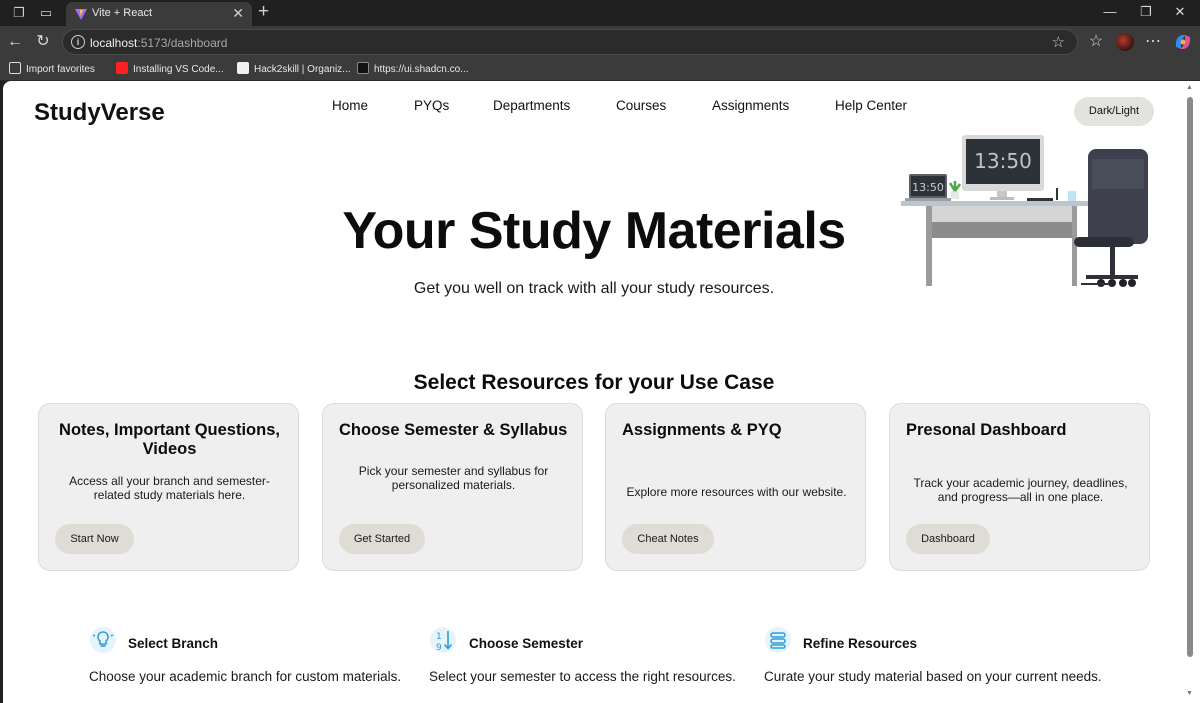 The width and height of the screenshot is (1200, 703). I want to click on card-title: Notes, Important Questions, Videos, so click(169, 439).